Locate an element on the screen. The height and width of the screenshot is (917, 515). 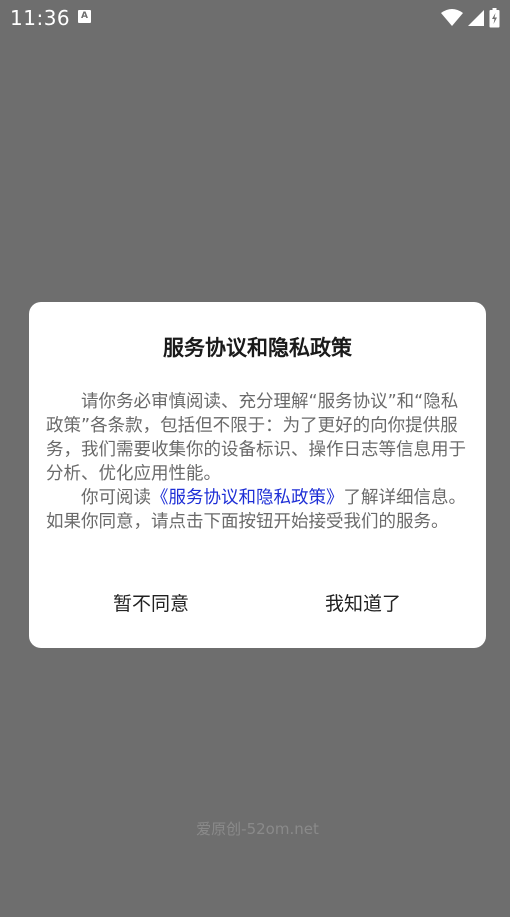
cell-signal-icon is located at coordinates (476, 18).